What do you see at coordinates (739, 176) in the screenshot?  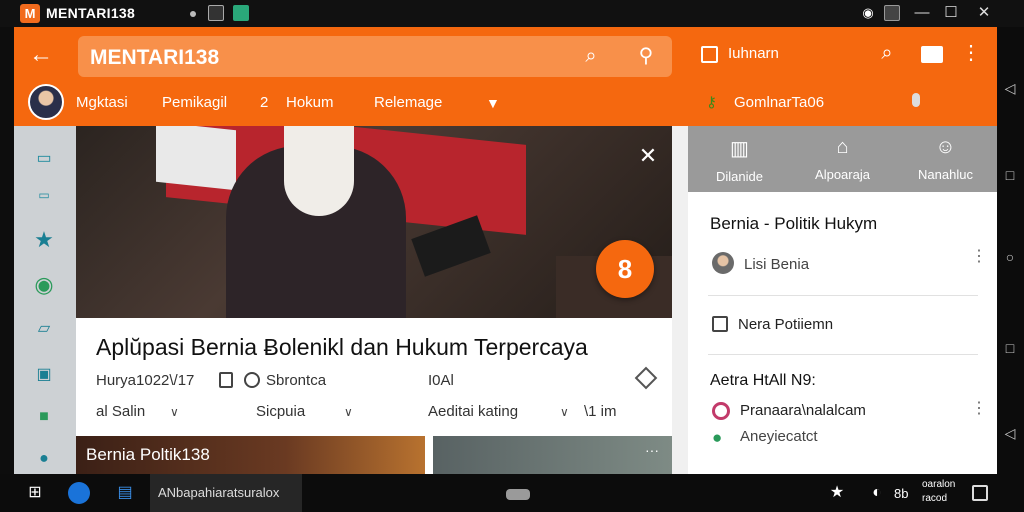 I see `tab-label: Dilanide` at bounding box center [739, 176].